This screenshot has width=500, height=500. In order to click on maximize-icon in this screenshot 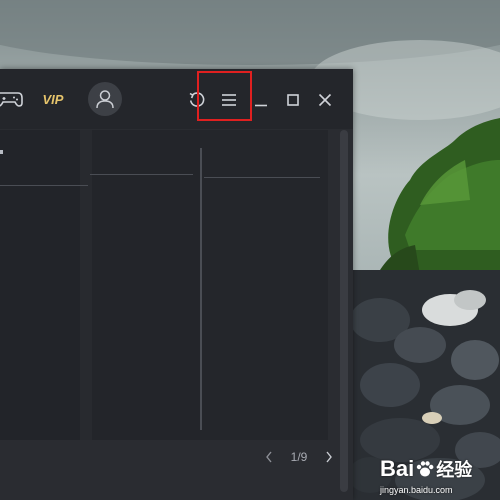, I will do `click(293, 100)`.